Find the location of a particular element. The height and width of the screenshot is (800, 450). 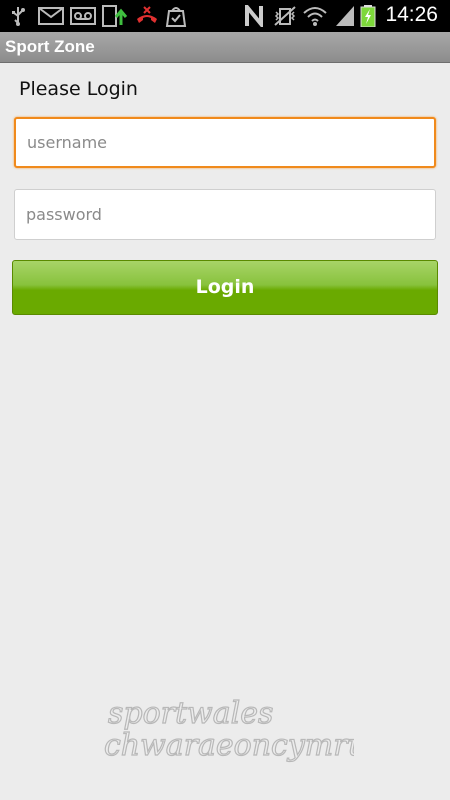

usb-icon is located at coordinates (18, 16).